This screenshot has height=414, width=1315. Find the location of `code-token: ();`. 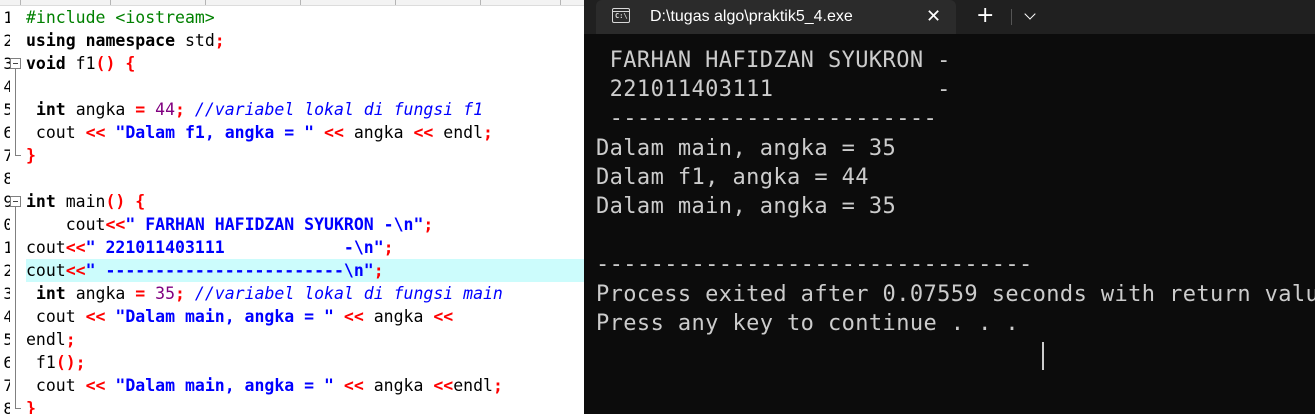

code-token: (); is located at coordinates (70, 362).